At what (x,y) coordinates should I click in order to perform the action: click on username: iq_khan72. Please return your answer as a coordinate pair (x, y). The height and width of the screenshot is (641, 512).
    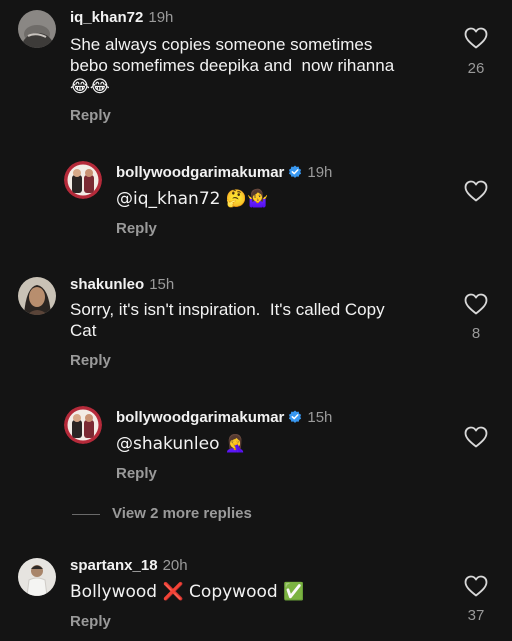
    Looking at the image, I should click on (106, 17).